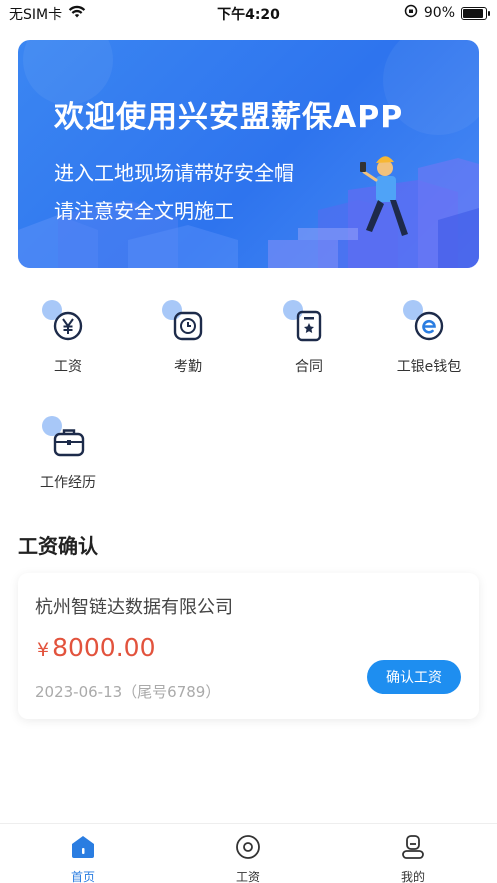  I want to click on quick-label-contract: 合同, so click(309, 367).